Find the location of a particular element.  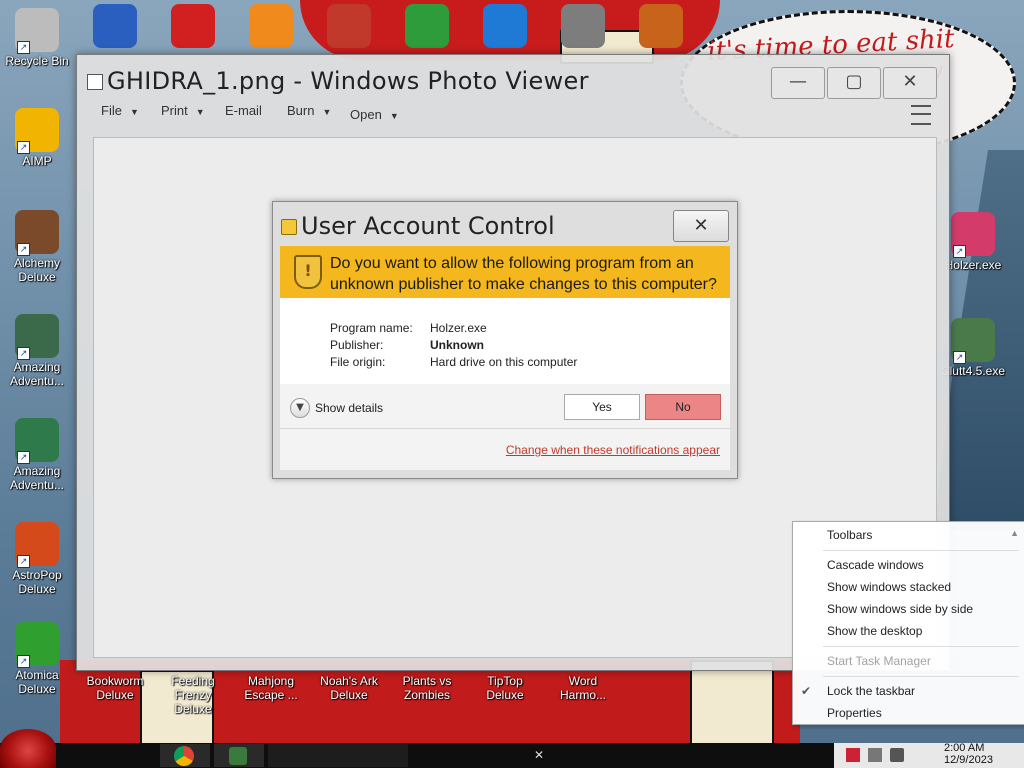

menu-open: Open ▼ is located at coordinates (374, 114).